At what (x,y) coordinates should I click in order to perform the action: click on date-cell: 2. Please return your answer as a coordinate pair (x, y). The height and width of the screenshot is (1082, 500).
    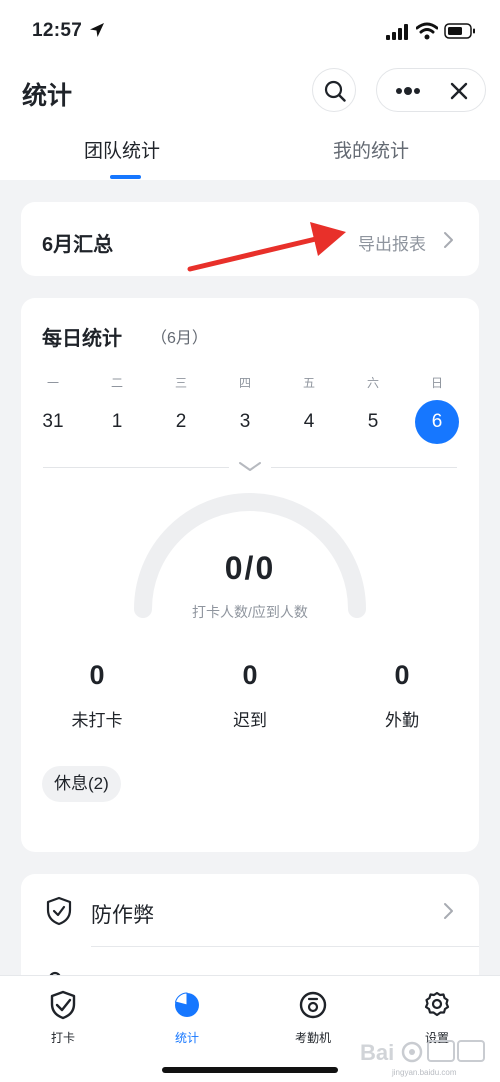
    Looking at the image, I should click on (181, 422).